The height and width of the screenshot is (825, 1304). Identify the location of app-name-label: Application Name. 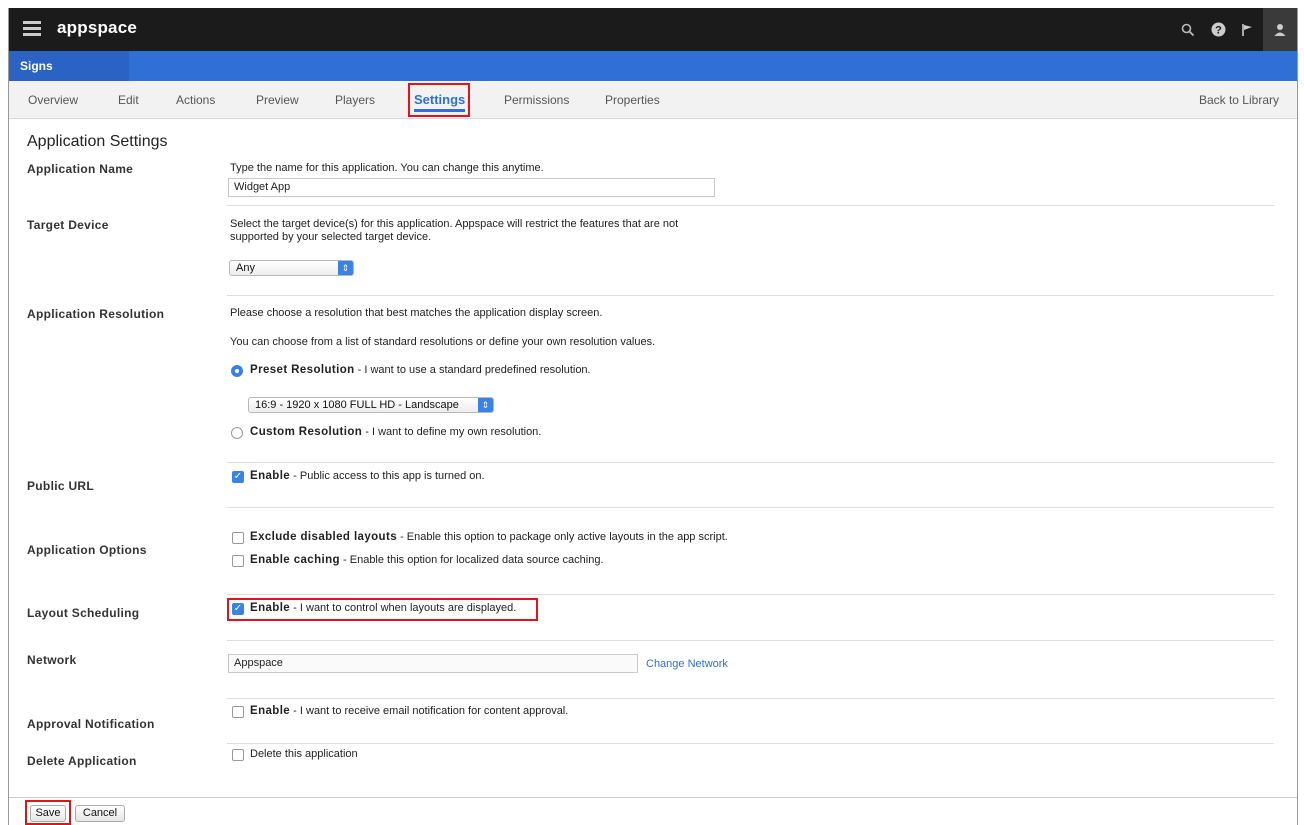
(80, 169).